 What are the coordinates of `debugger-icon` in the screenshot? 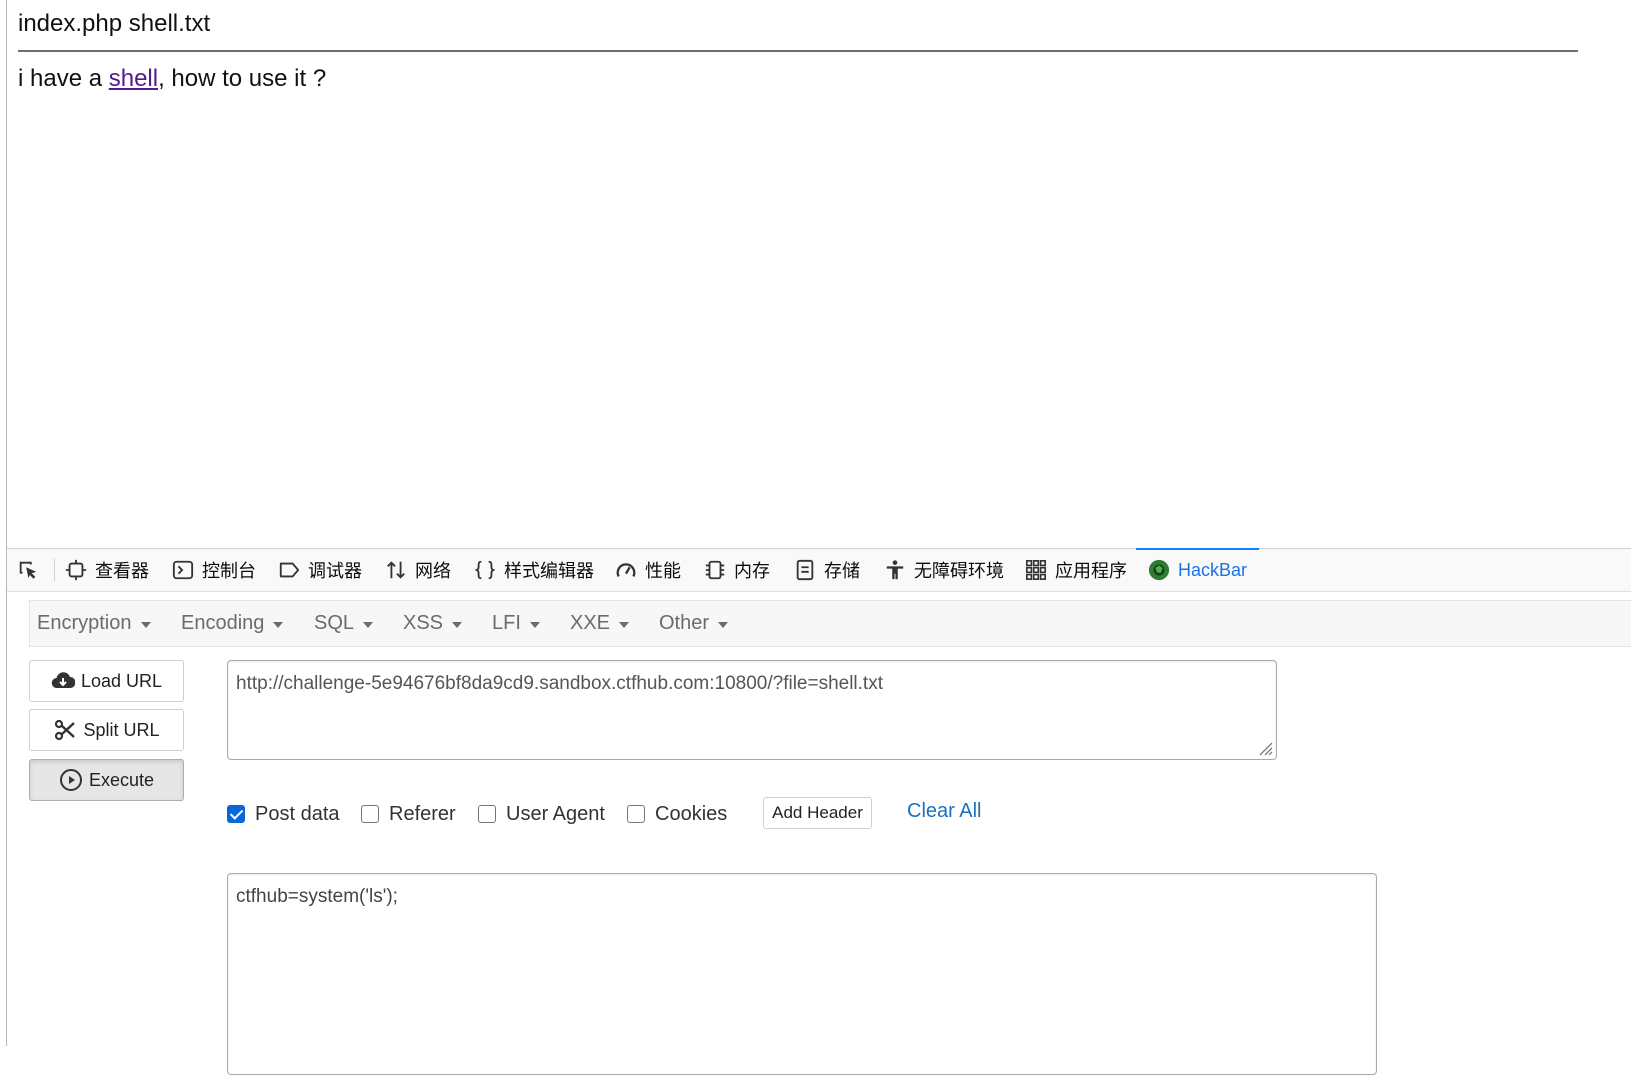 It's located at (289, 570).